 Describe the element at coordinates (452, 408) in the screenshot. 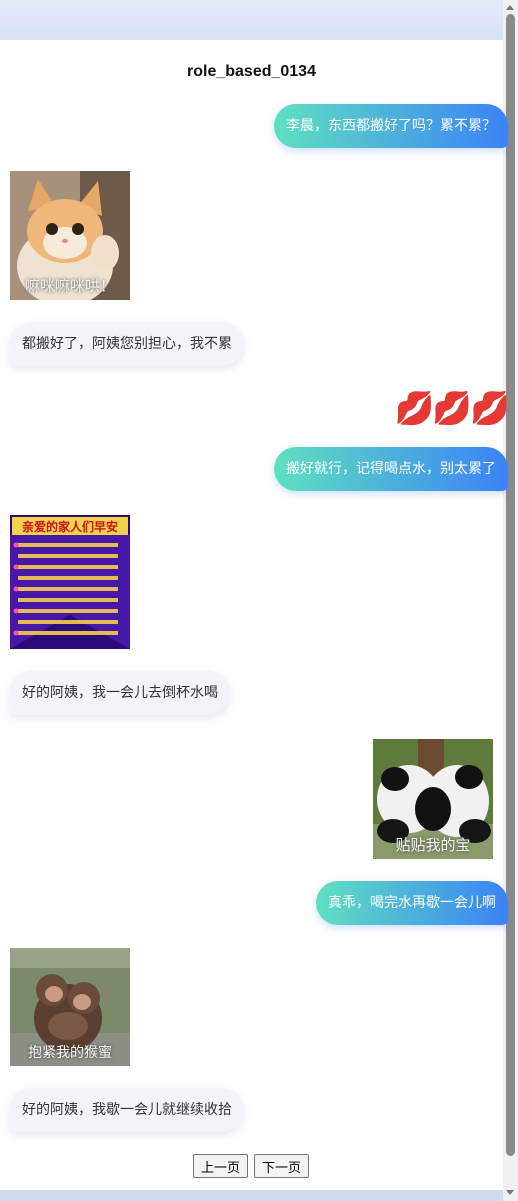

I see `kiss-lips-emoji: 💋💋💋` at that location.